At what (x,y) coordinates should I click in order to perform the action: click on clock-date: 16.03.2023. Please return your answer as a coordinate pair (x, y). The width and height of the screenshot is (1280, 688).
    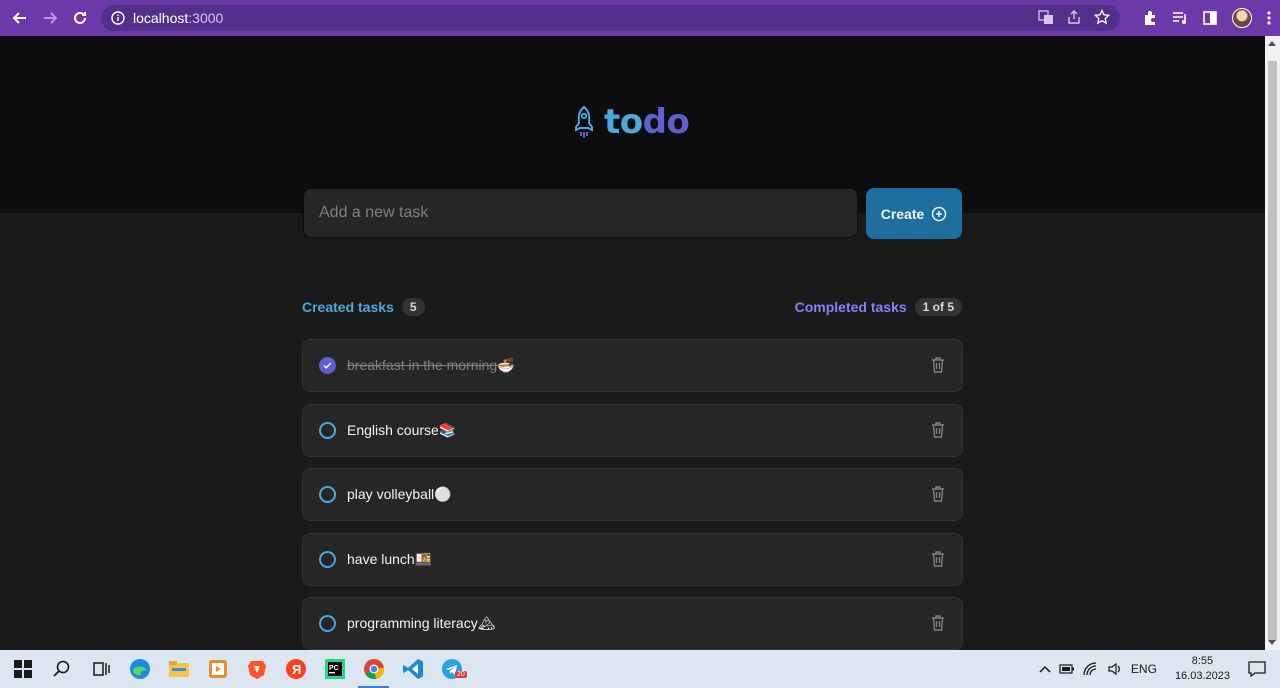
    Looking at the image, I should click on (1202, 676).